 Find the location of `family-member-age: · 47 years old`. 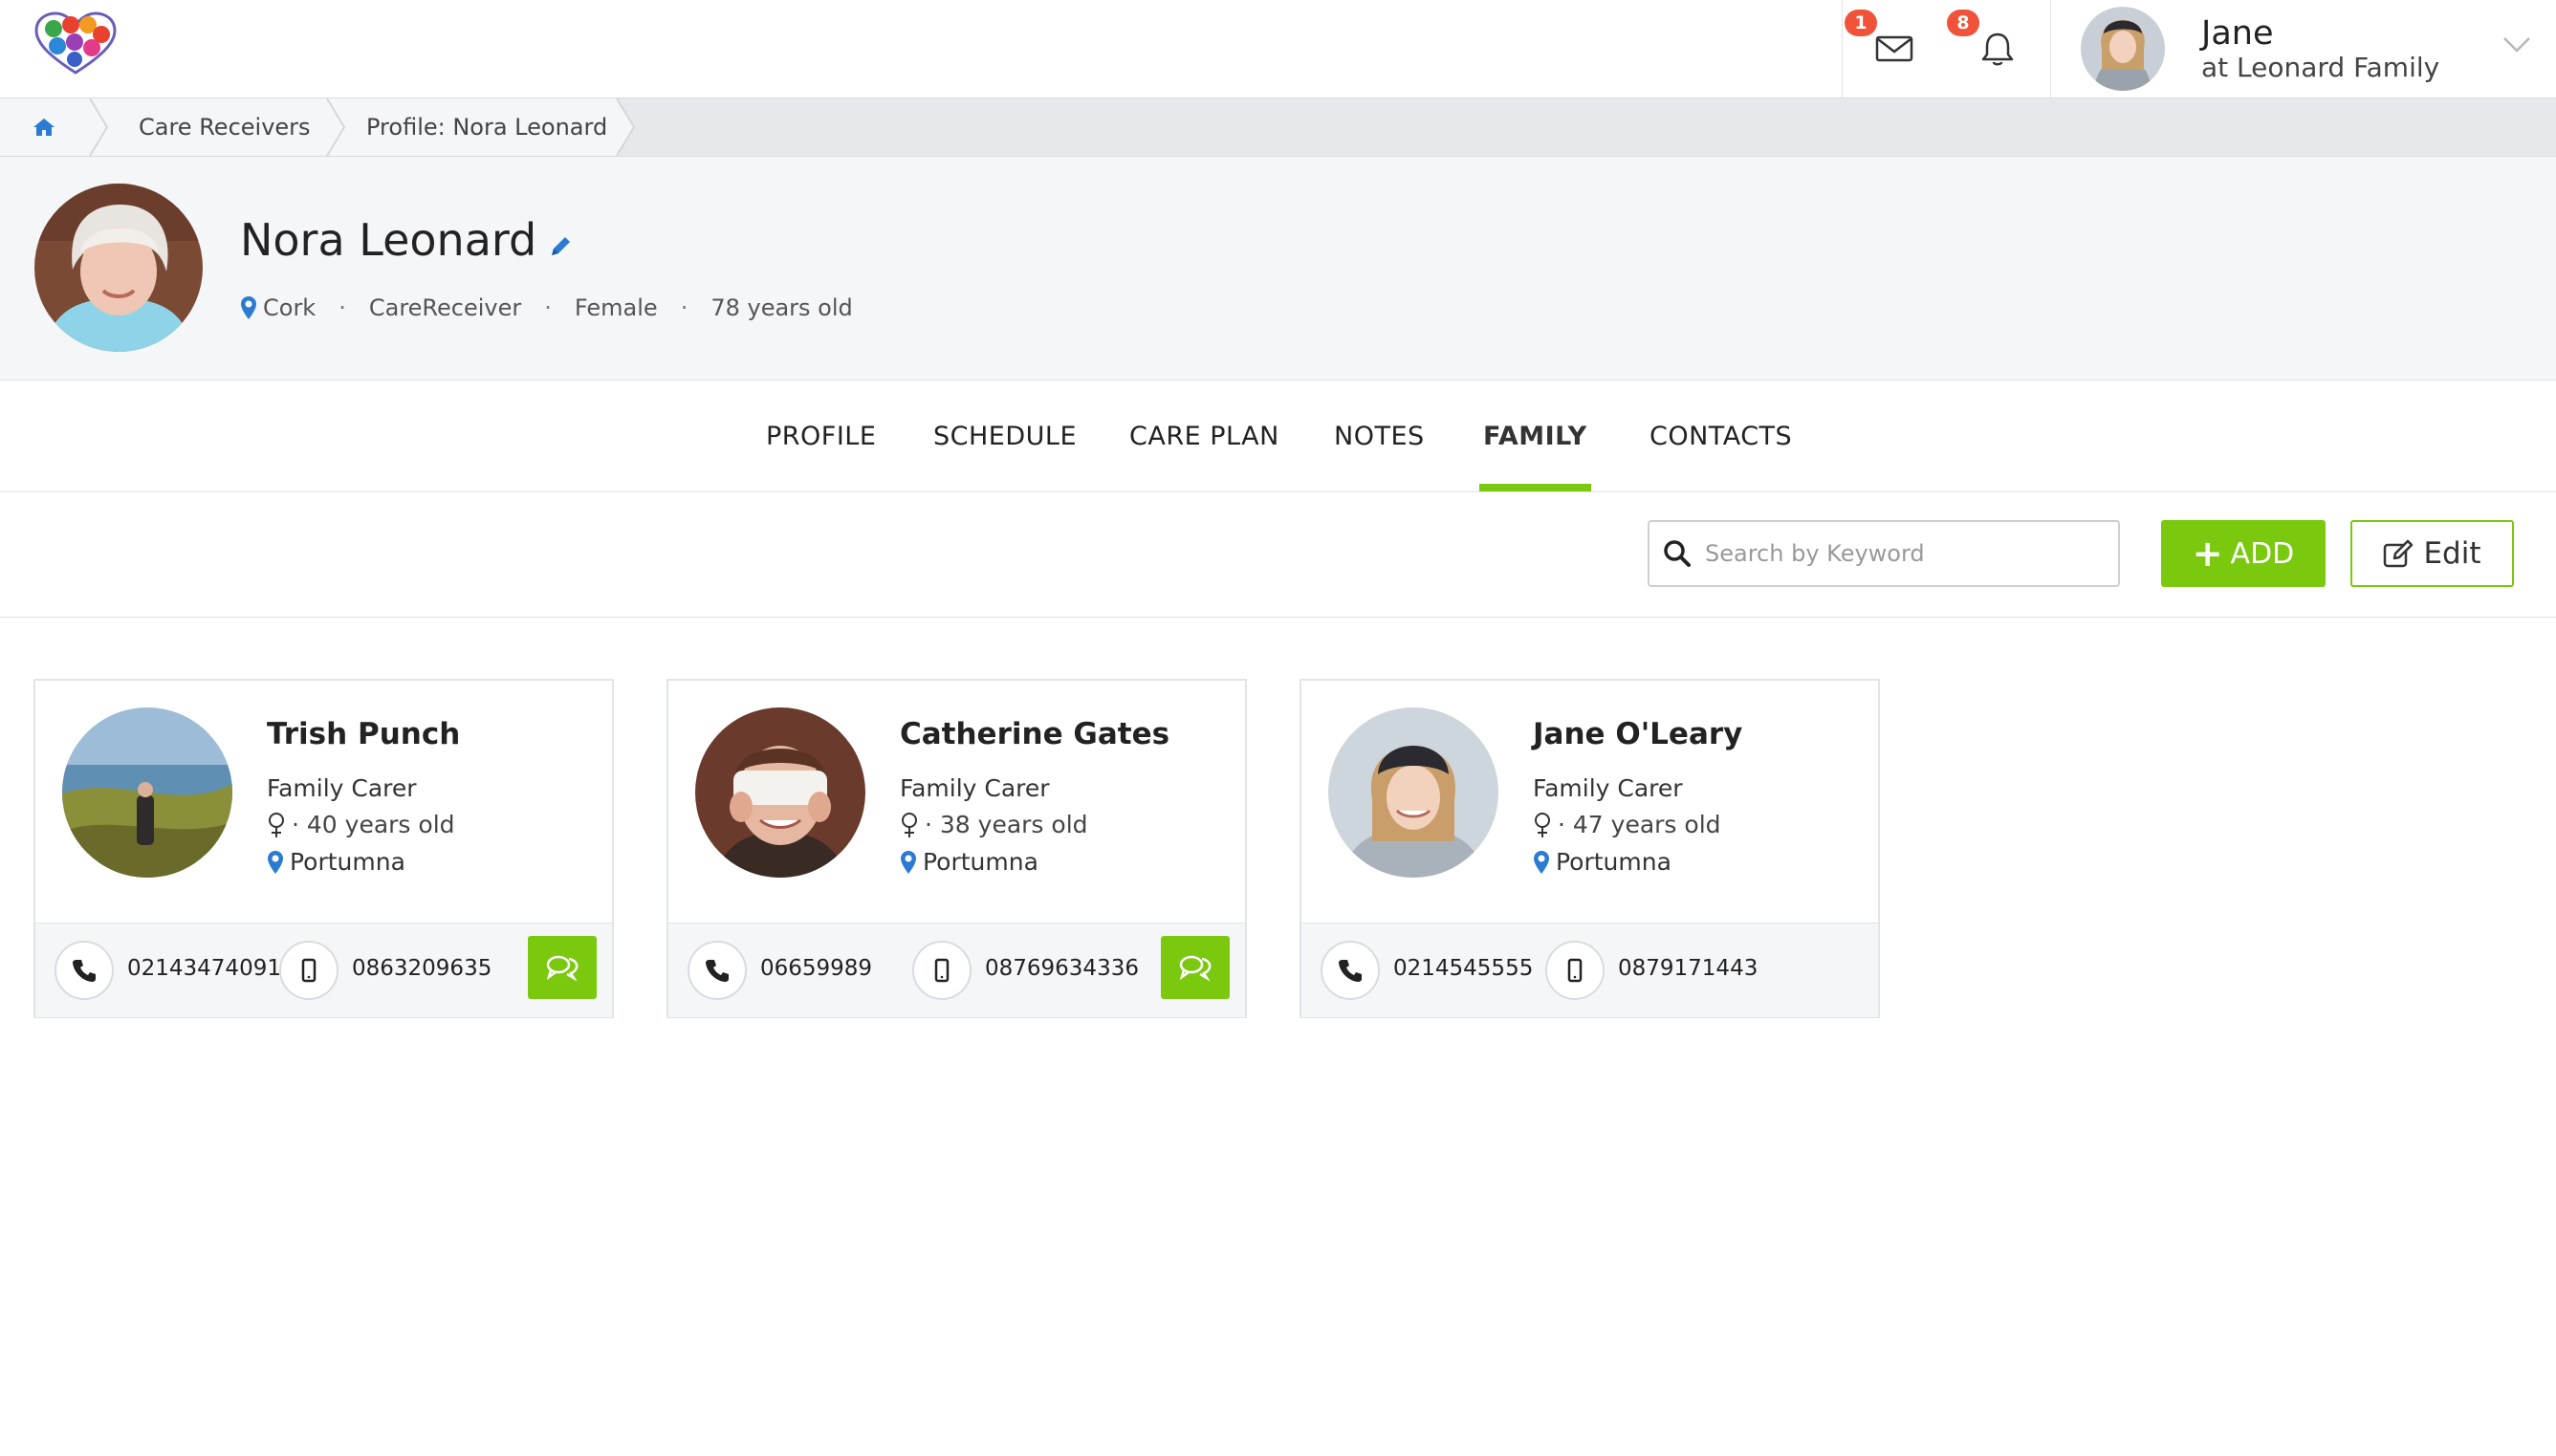

family-member-age: · 47 years old is located at coordinates (1639, 824).